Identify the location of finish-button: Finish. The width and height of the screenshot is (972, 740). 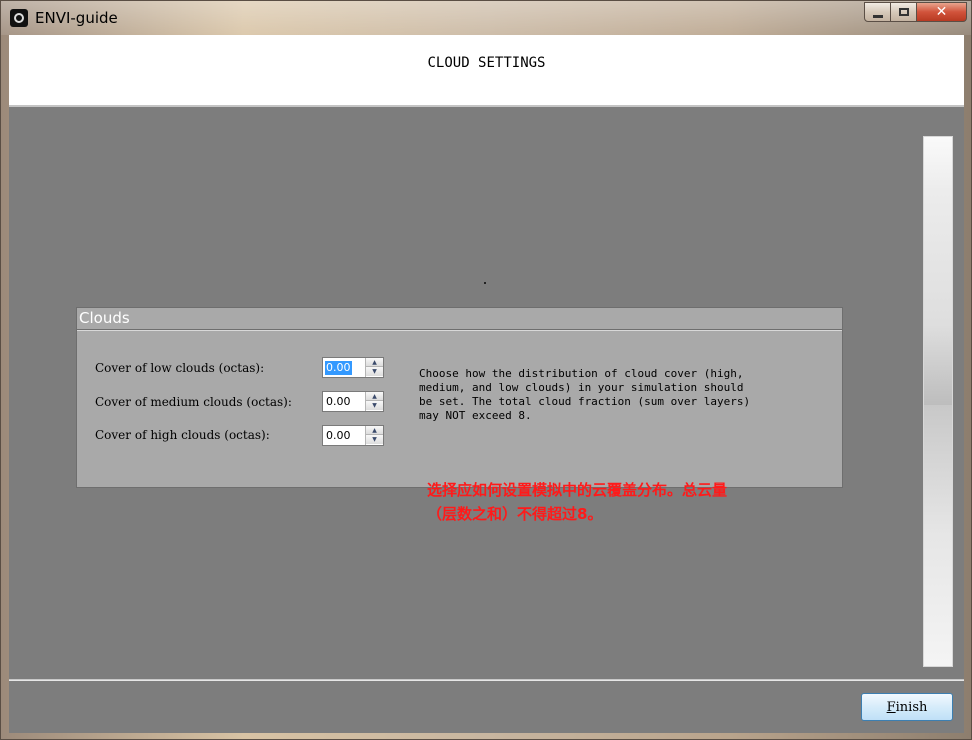
(907, 707).